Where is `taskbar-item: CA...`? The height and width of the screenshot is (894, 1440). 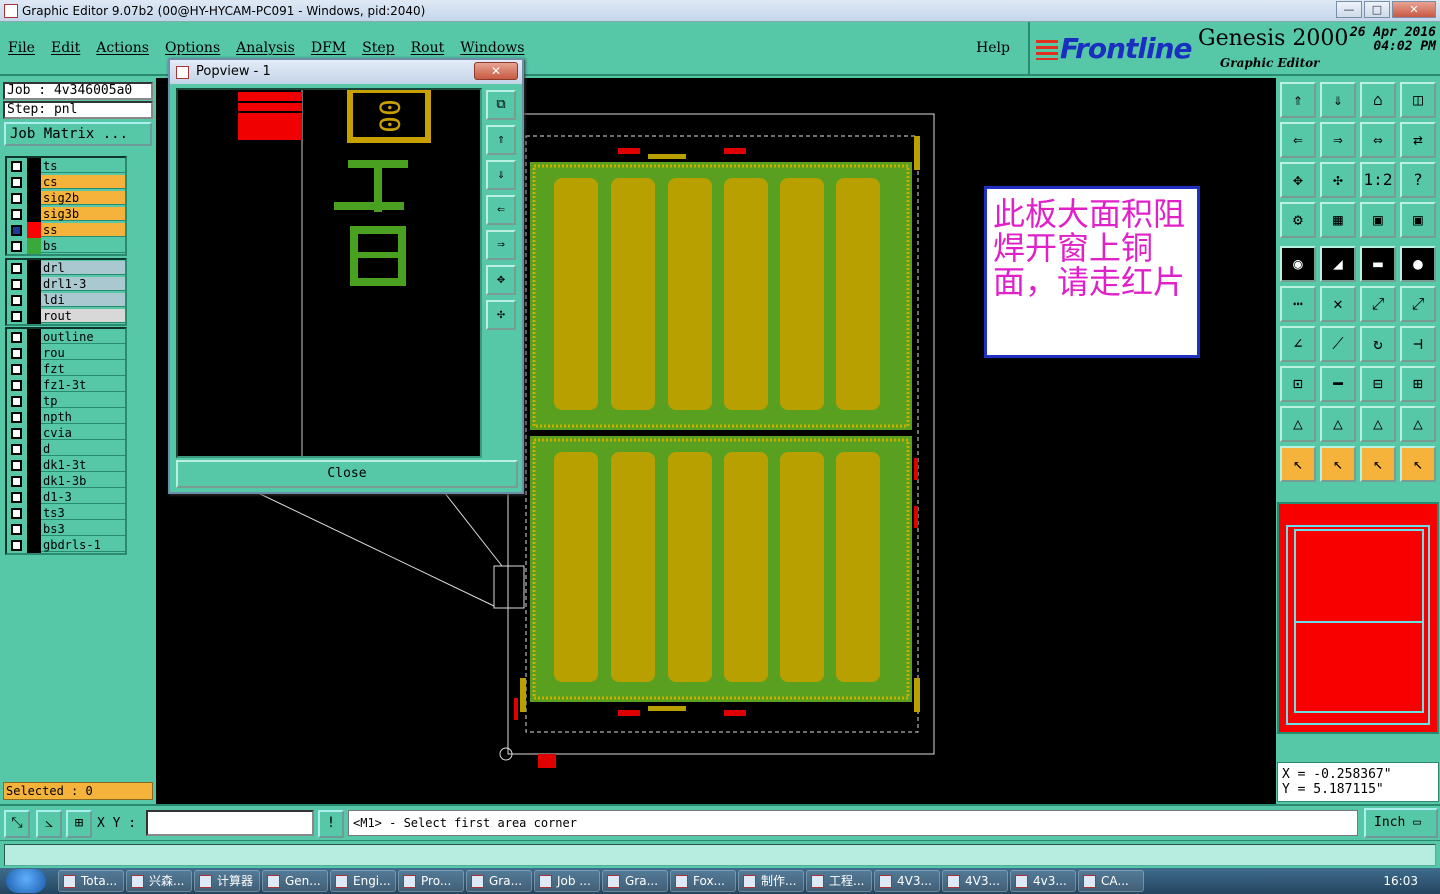
taskbar-item: CA... is located at coordinates (1111, 881).